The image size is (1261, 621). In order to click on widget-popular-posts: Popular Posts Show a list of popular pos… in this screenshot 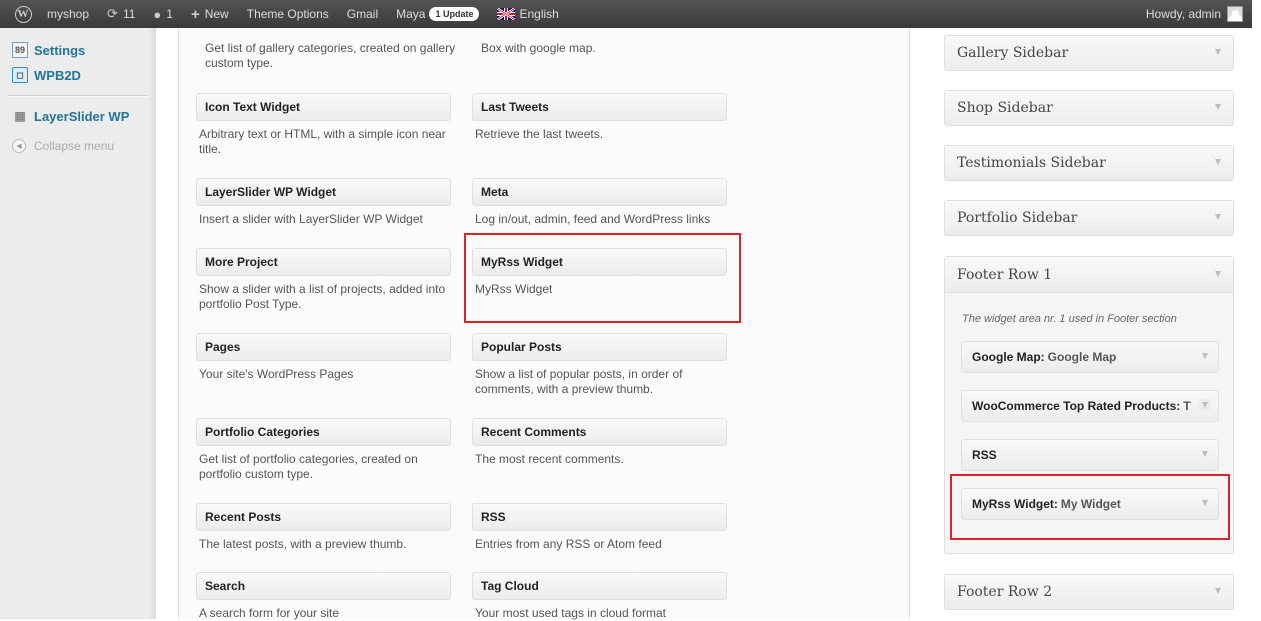, I will do `click(599, 365)`.